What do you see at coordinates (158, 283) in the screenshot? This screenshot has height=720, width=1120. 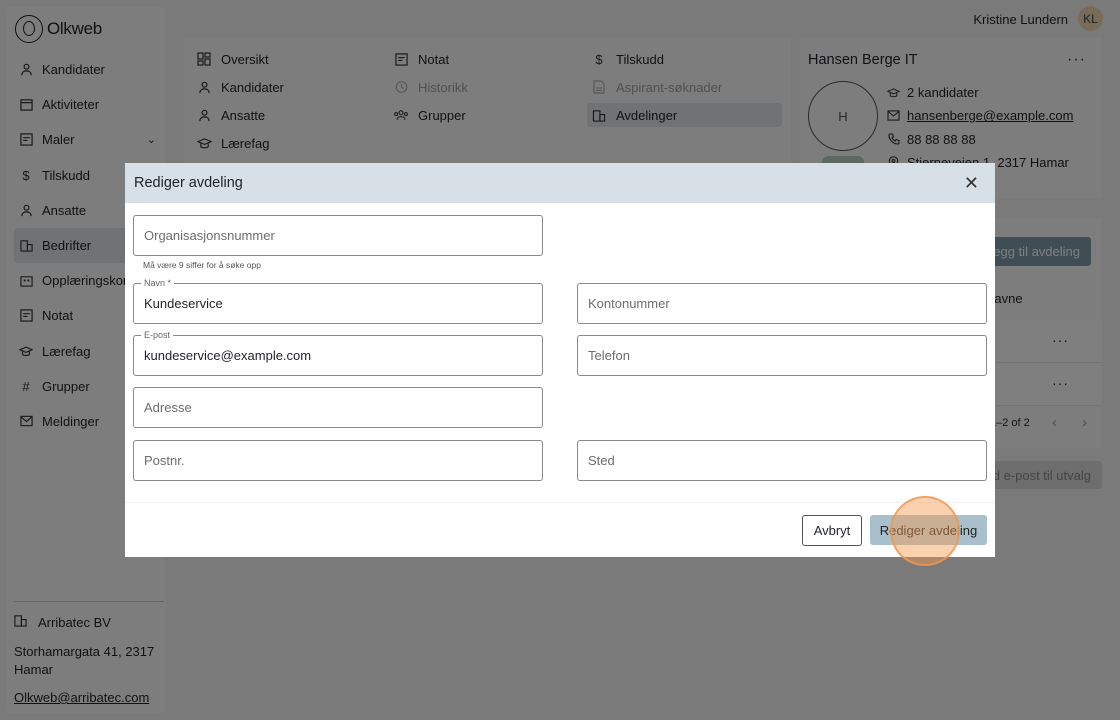 I see `name-label: Navn *` at bounding box center [158, 283].